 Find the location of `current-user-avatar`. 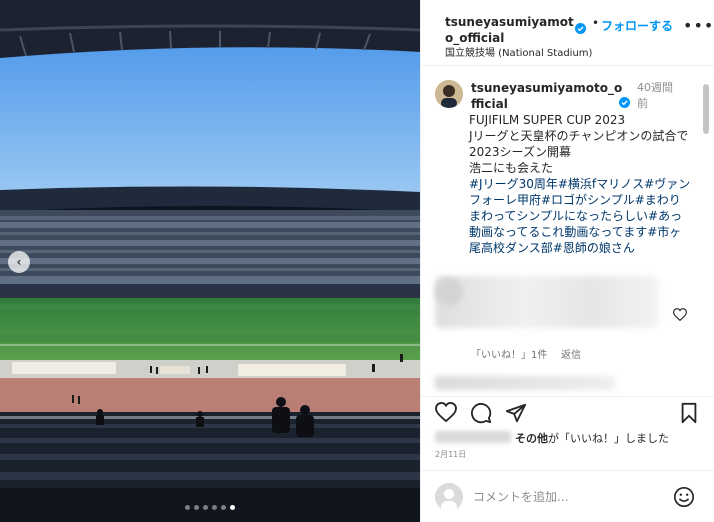

current-user-avatar is located at coordinates (449, 497).